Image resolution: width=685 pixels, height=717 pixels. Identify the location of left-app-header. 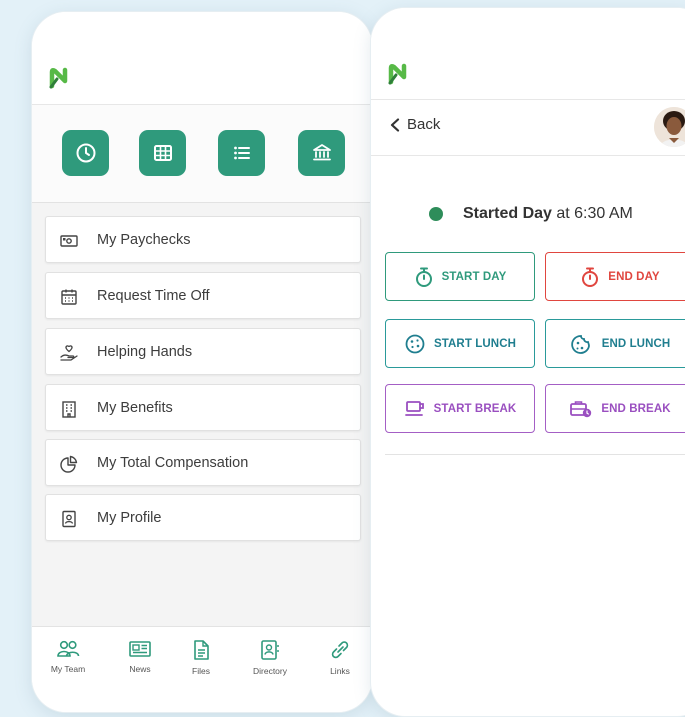
(202, 58).